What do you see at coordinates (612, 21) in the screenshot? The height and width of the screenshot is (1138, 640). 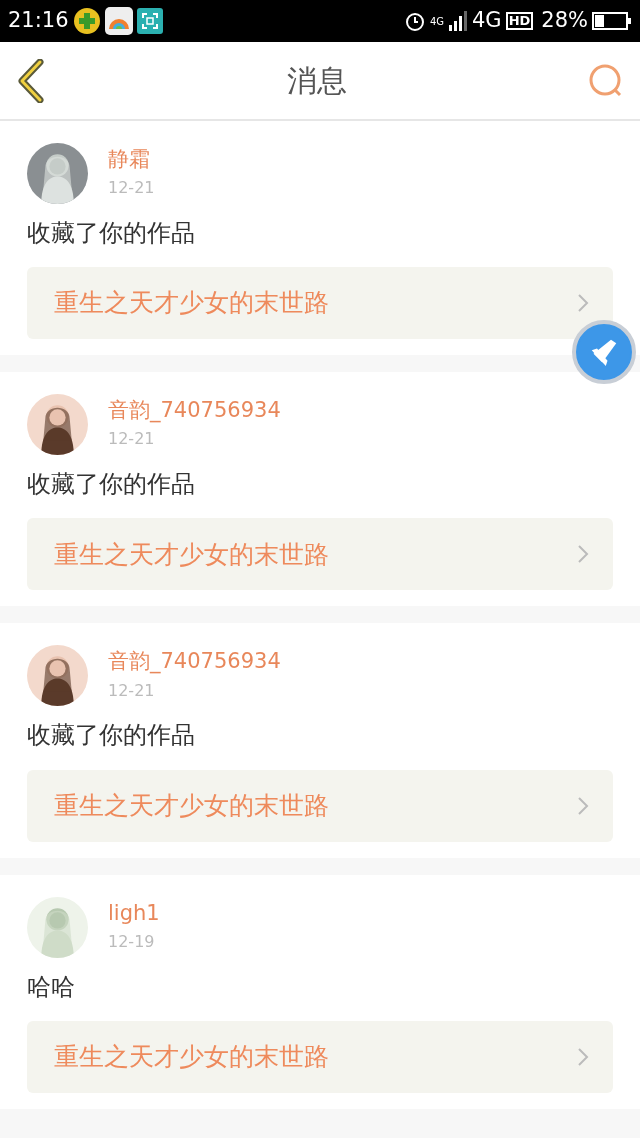 I see `battery-icon` at bounding box center [612, 21].